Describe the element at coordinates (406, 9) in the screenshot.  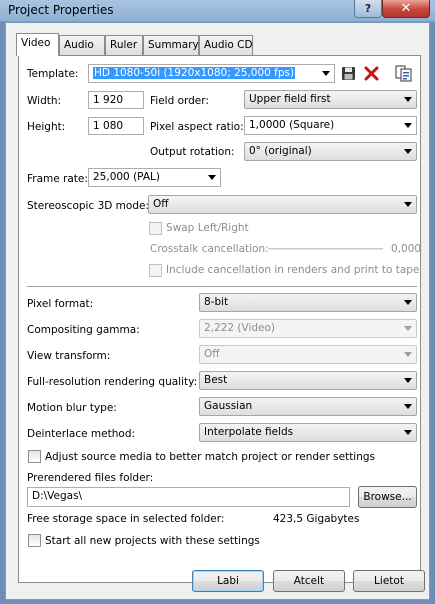
I see `close-button: ✕` at that location.